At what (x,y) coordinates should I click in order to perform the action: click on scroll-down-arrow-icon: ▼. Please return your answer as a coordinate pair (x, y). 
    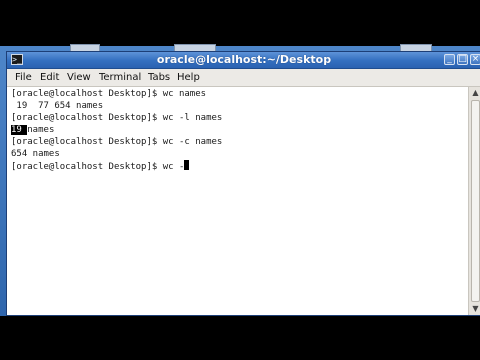
    Looking at the image, I should click on (475, 309).